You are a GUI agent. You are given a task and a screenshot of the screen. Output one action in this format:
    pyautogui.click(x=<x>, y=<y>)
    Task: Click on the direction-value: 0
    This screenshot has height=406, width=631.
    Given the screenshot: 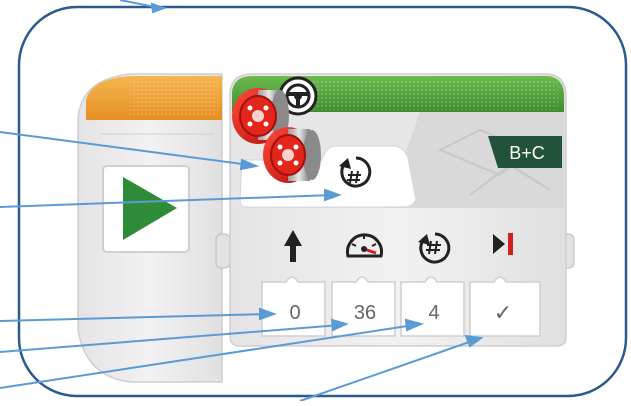 What is the action you would take?
    pyautogui.click(x=295, y=313)
    